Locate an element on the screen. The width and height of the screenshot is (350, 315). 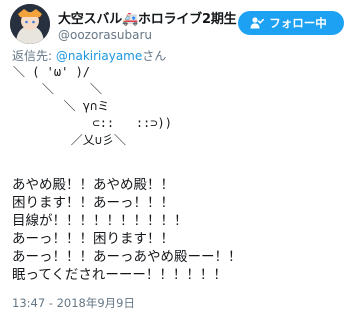
avatar-image is located at coordinates (30, 24).